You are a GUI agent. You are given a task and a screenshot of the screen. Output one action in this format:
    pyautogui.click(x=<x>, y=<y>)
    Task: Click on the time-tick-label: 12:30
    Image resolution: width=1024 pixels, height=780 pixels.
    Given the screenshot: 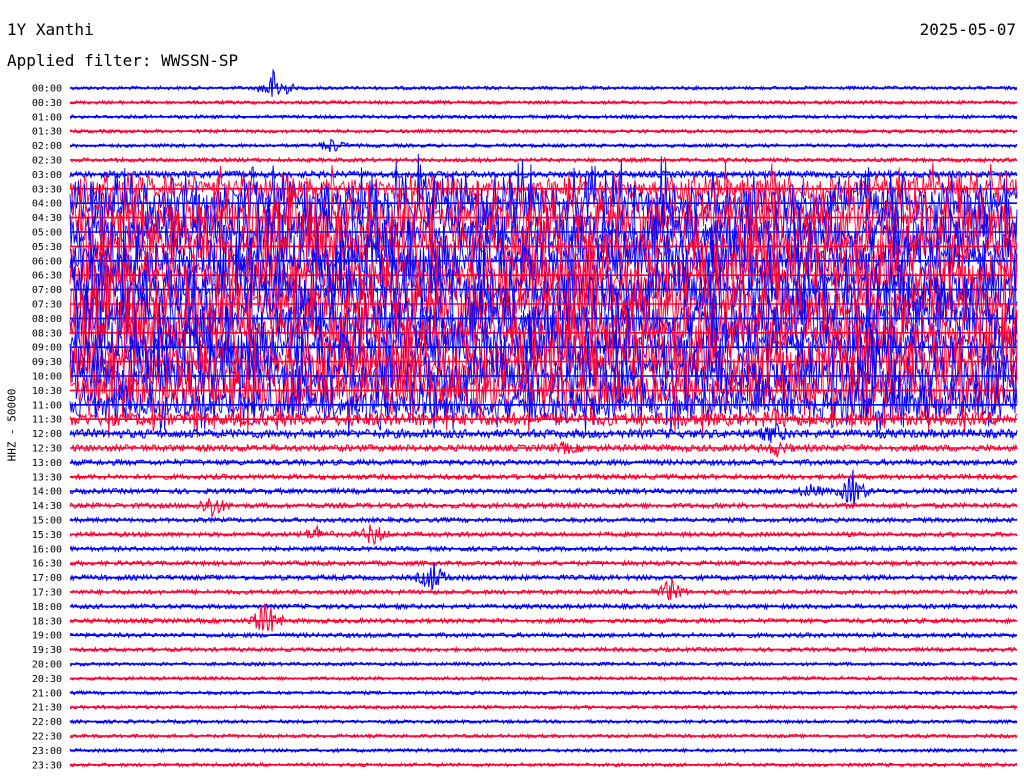 What is the action you would take?
    pyautogui.click(x=47, y=449)
    